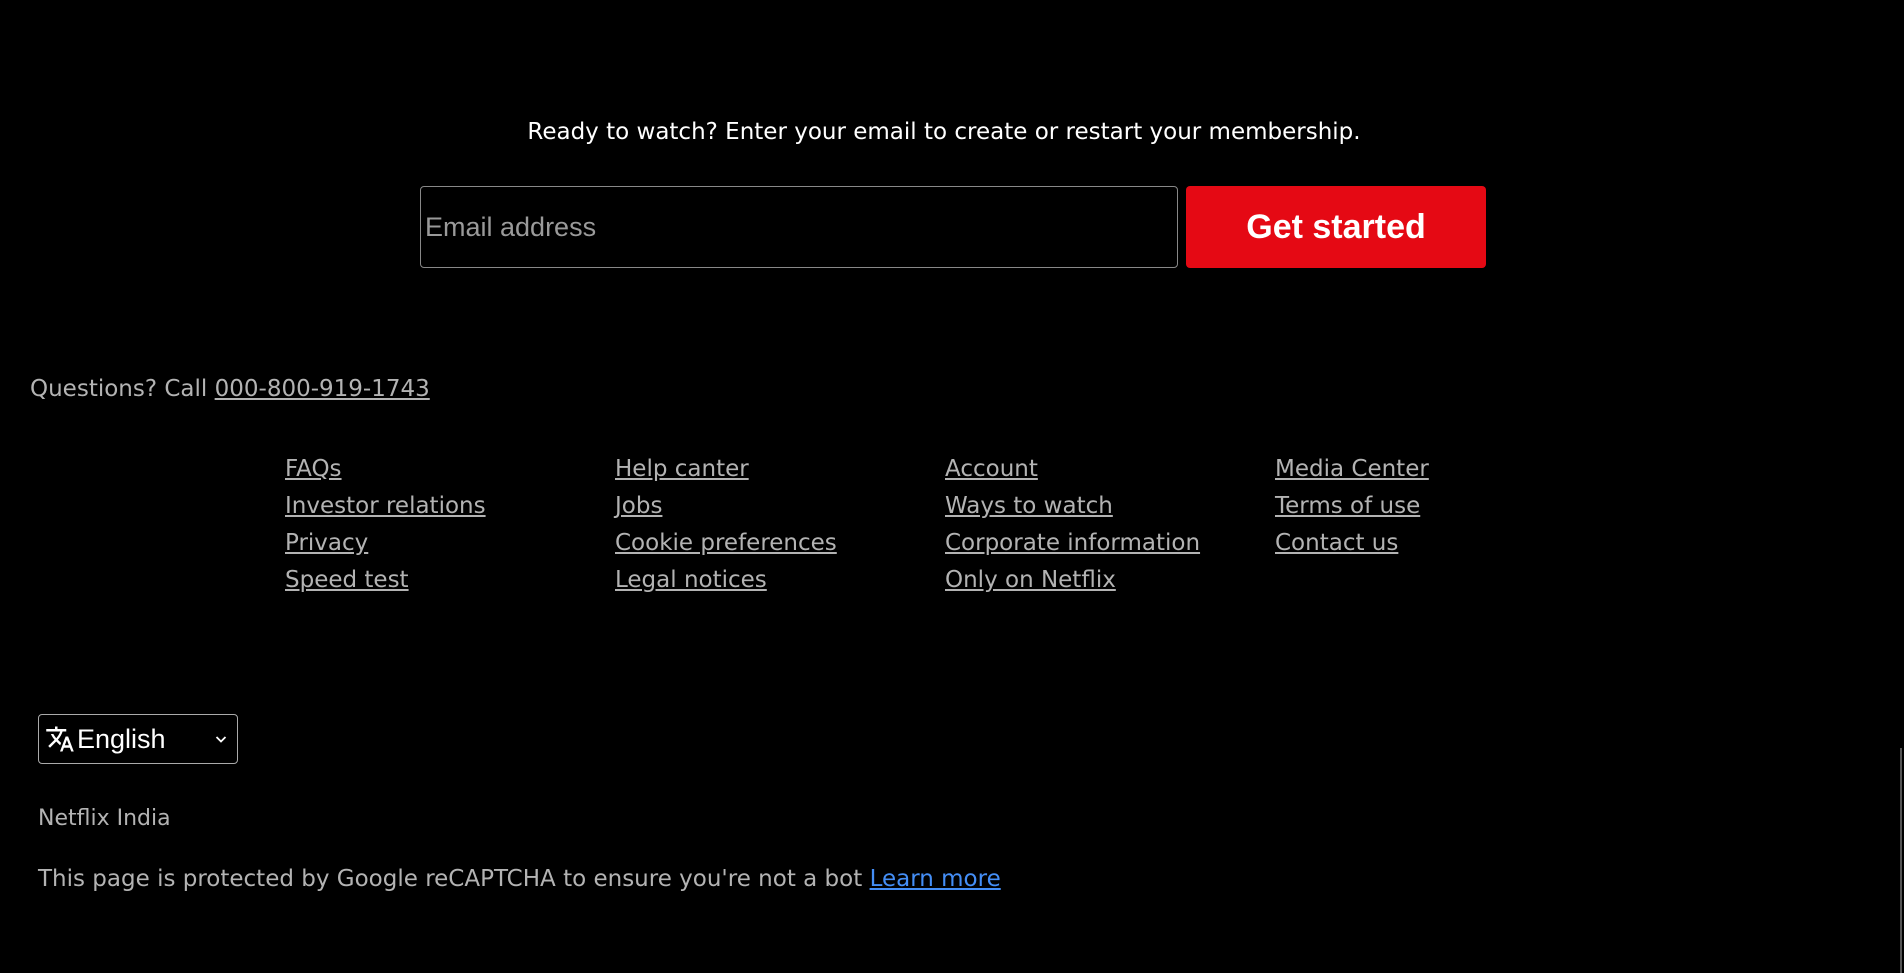 This screenshot has width=1904, height=973. I want to click on footer-link-item: Only on Netflix, so click(1110, 580).